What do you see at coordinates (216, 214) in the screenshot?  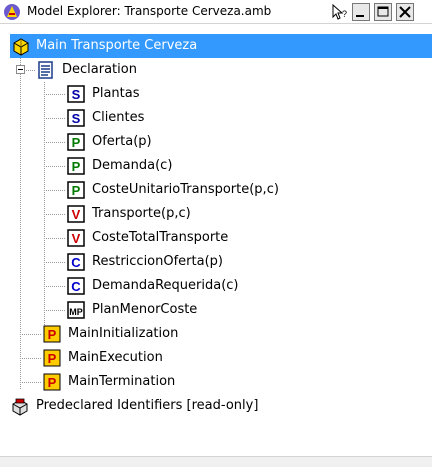 I see `tree-node-variable: V Transporte(p,c)` at bounding box center [216, 214].